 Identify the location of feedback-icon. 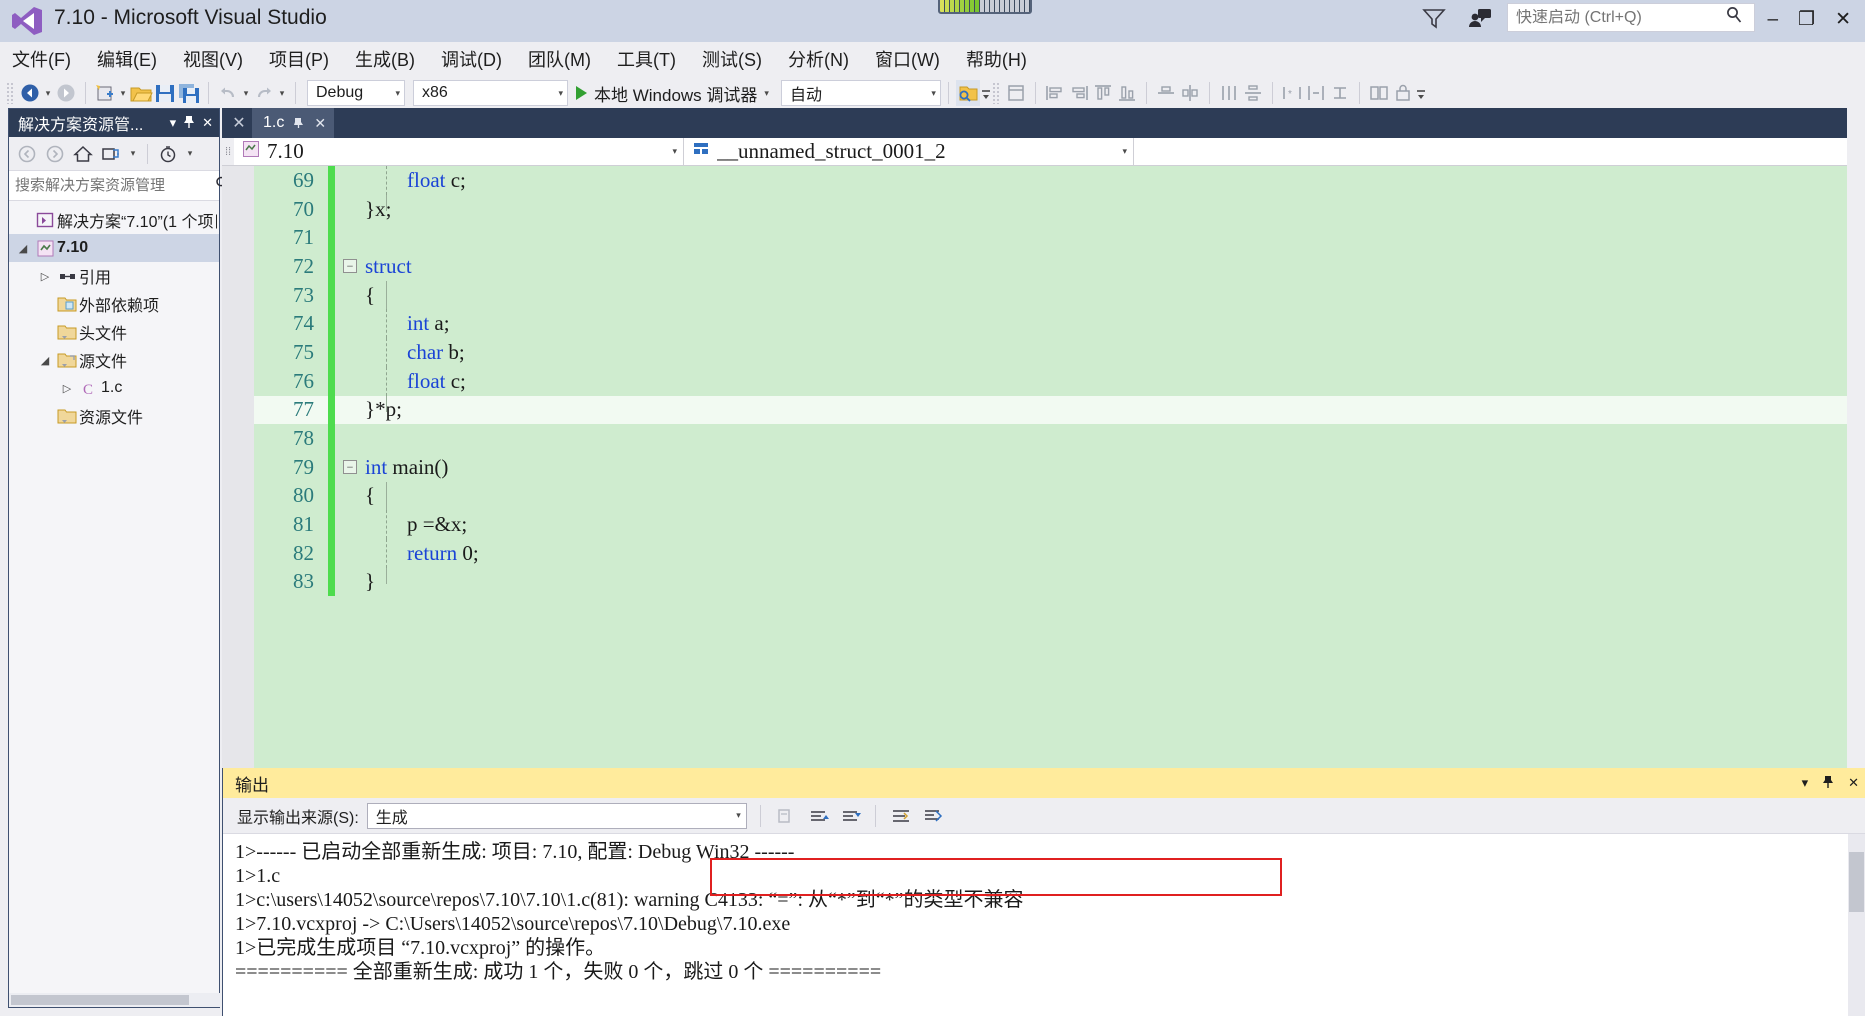
(1480, 20).